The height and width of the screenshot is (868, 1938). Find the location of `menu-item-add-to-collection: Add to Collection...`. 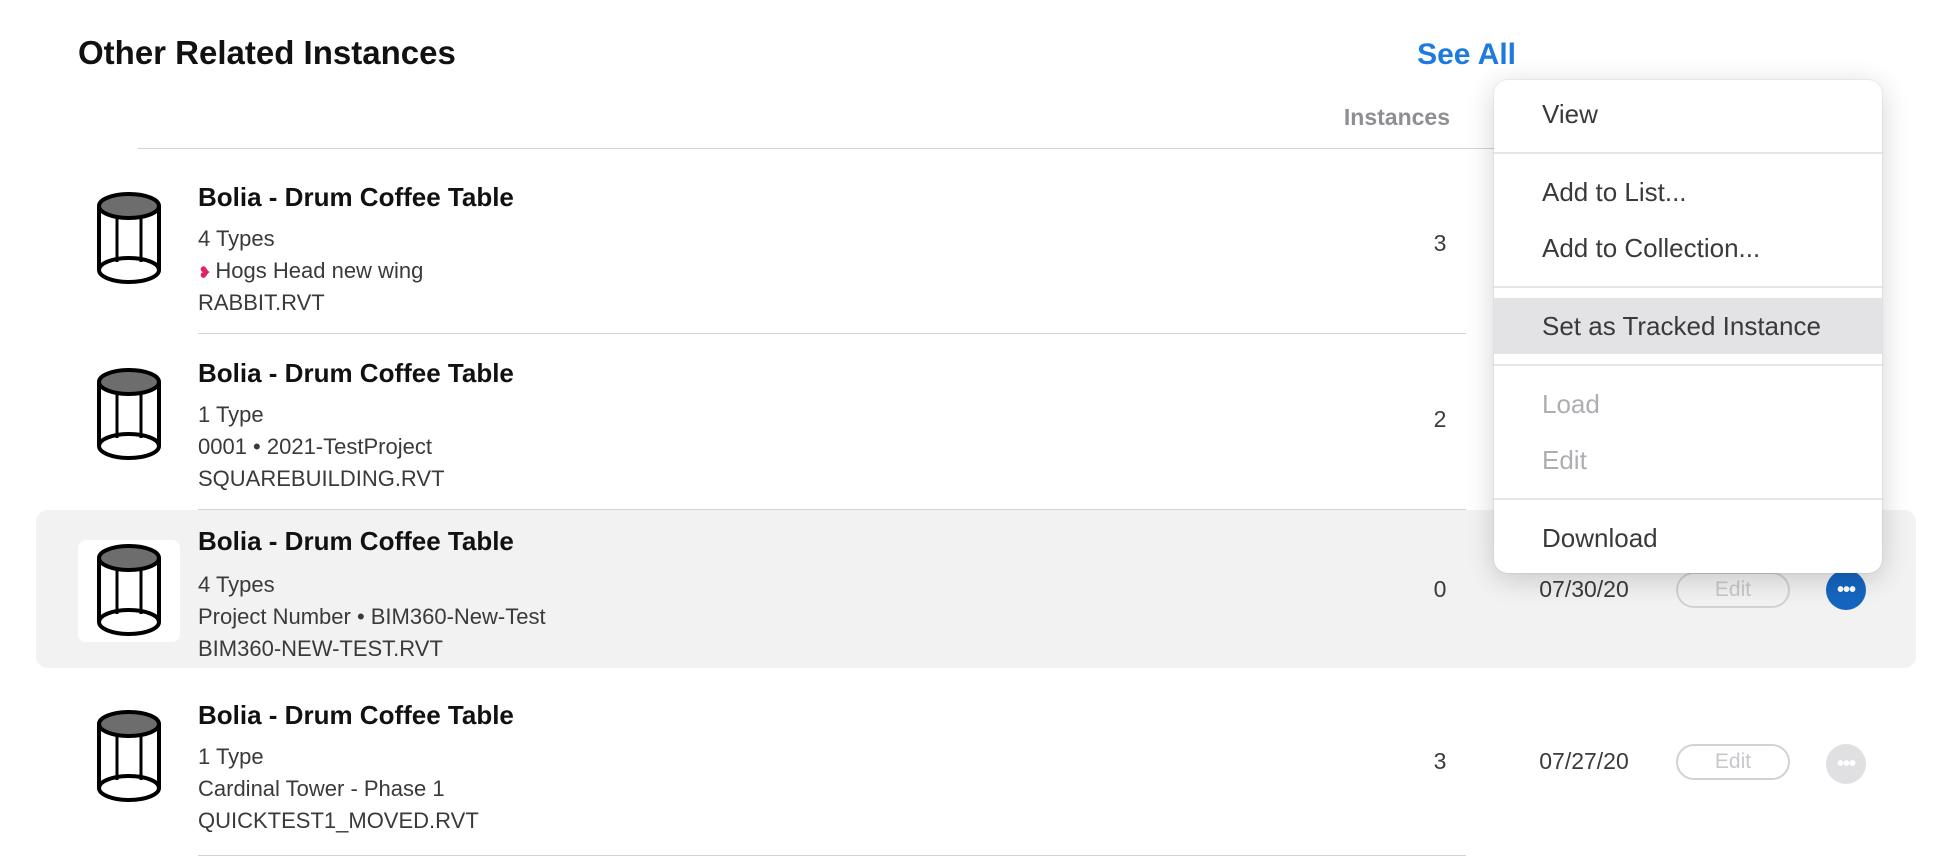

menu-item-add-to-collection: Add to Collection... is located at coordinates (1688, 248).